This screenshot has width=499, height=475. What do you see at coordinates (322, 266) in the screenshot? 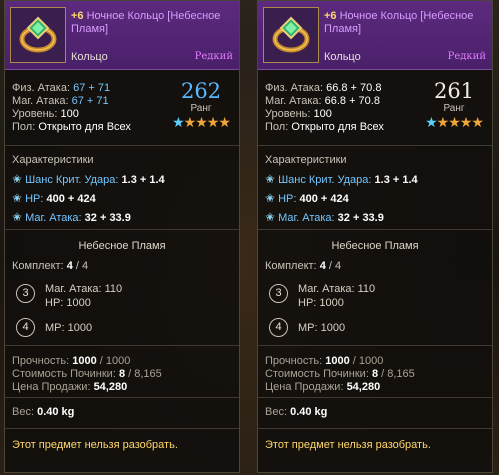
I see `set-have: 4` at bounding box center [322, 266].